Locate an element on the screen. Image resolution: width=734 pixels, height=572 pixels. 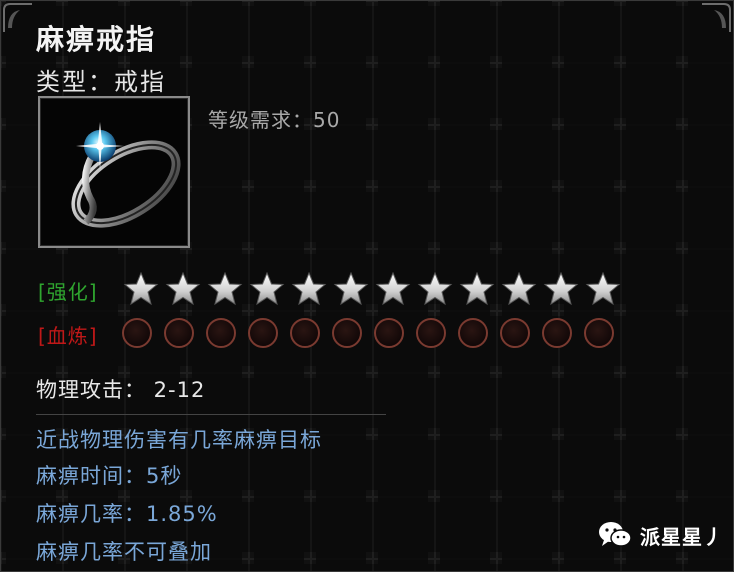
blood-refine-slots is located at coordinates (374, 333).